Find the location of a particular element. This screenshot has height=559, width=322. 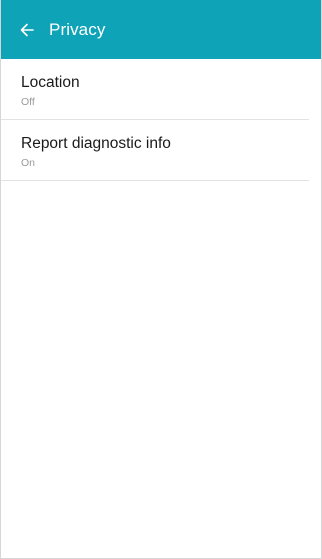

setting-status: On is located at coordinates (28, 163).